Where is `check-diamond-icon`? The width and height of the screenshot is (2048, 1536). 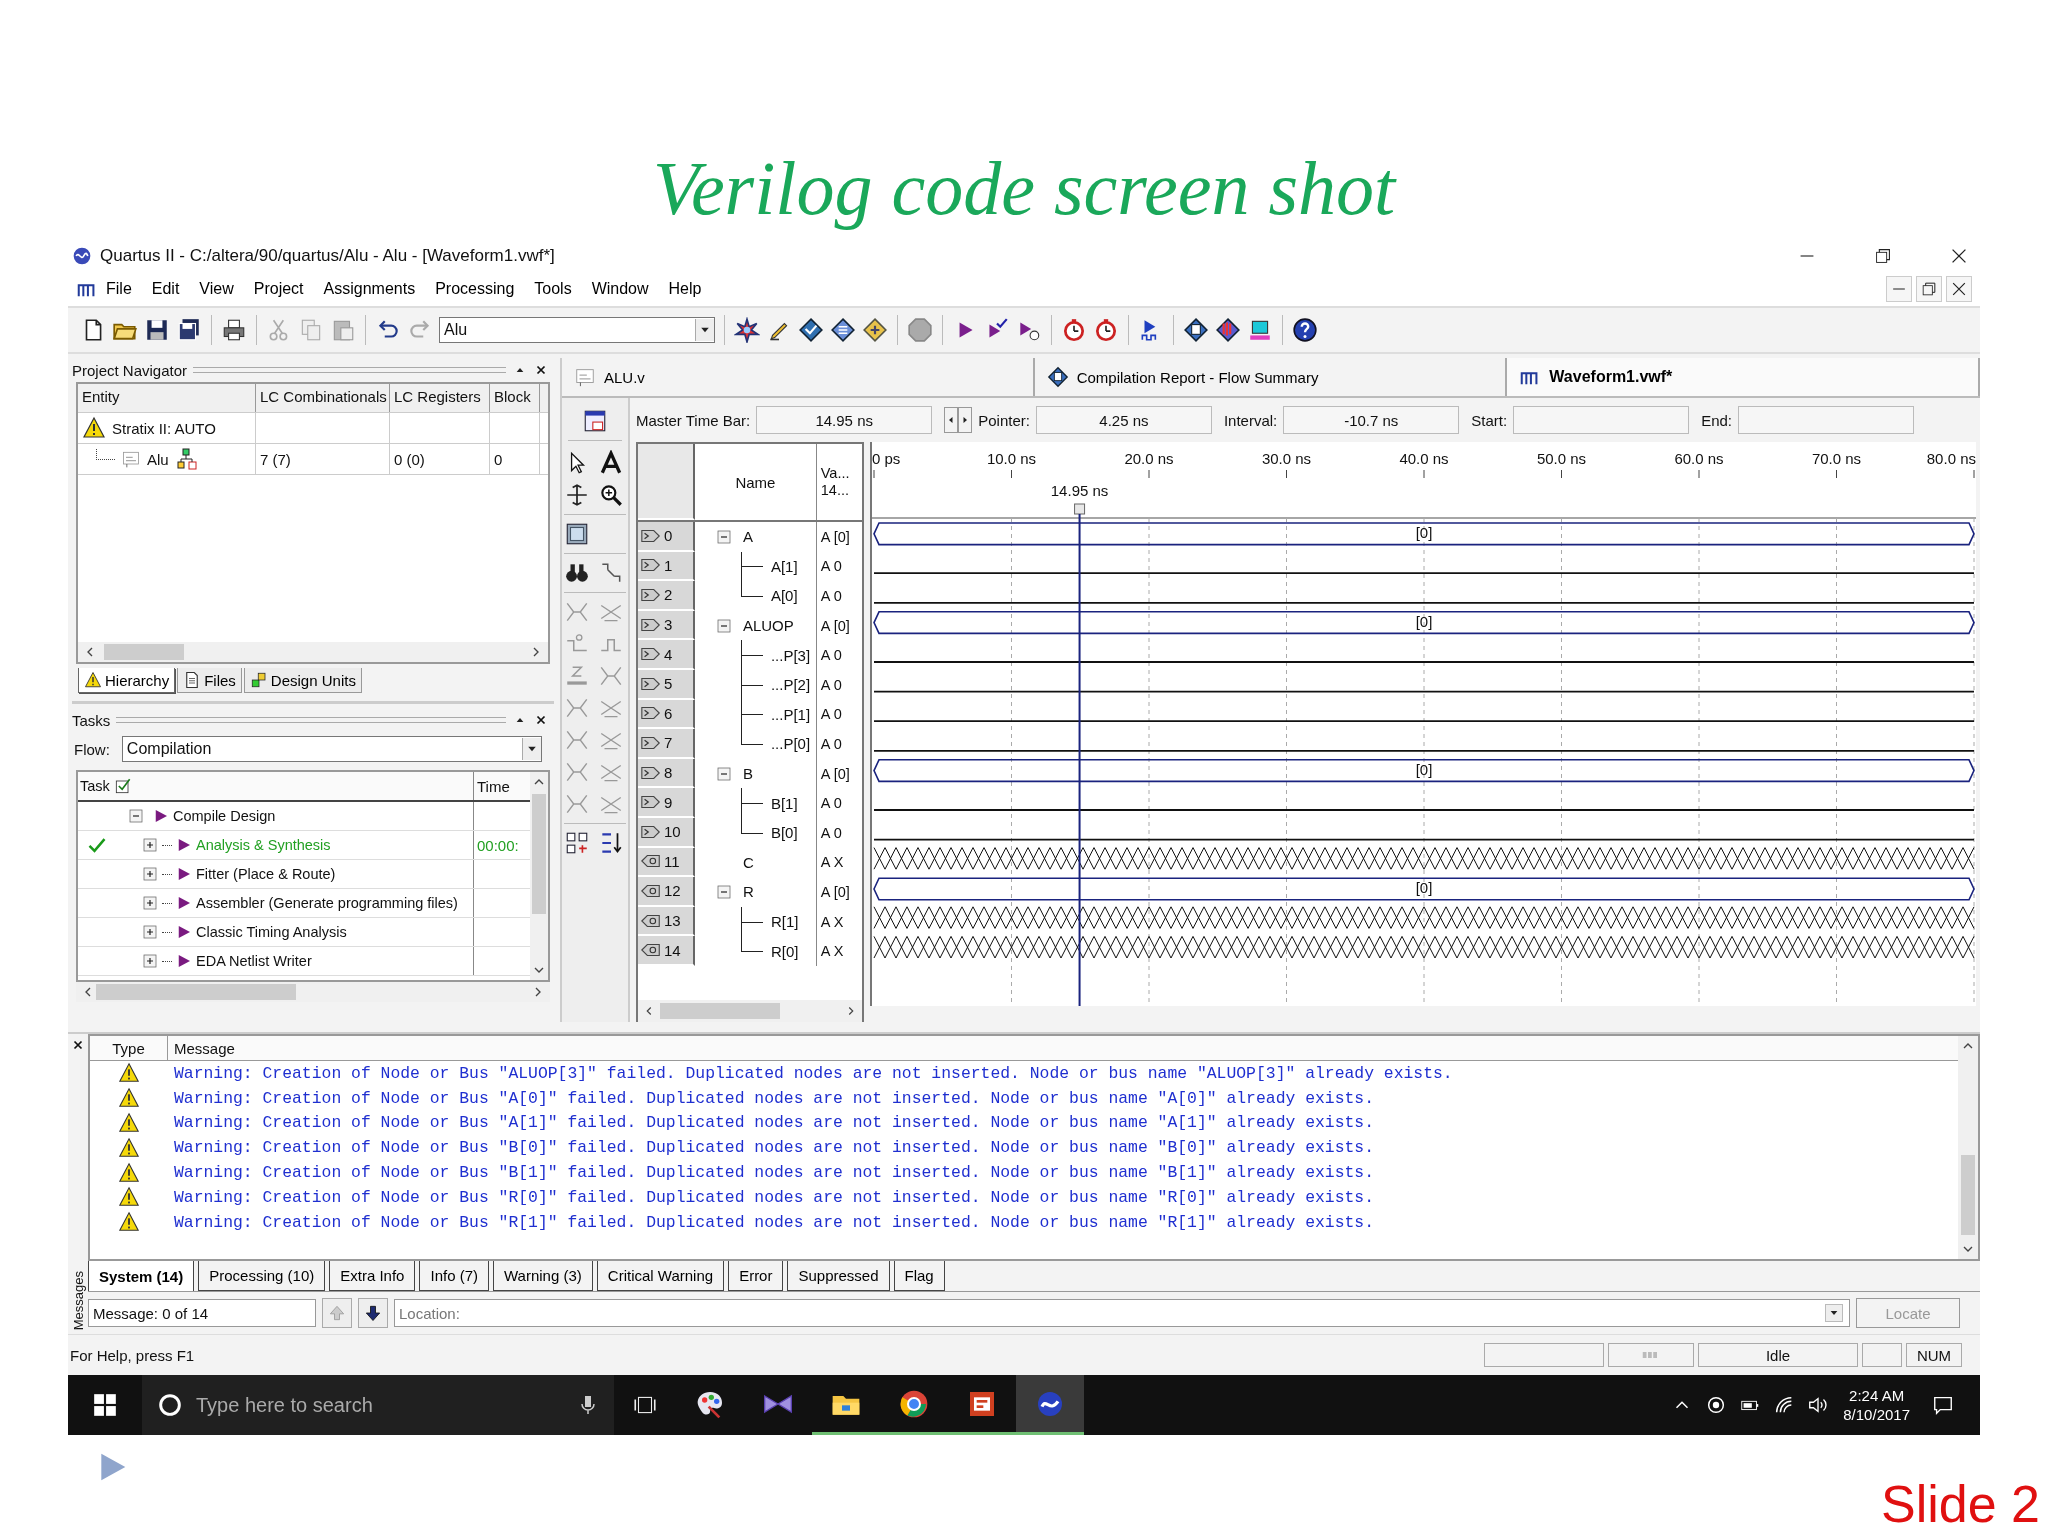
check-diamond-icon is located at coordinates (811, 330).